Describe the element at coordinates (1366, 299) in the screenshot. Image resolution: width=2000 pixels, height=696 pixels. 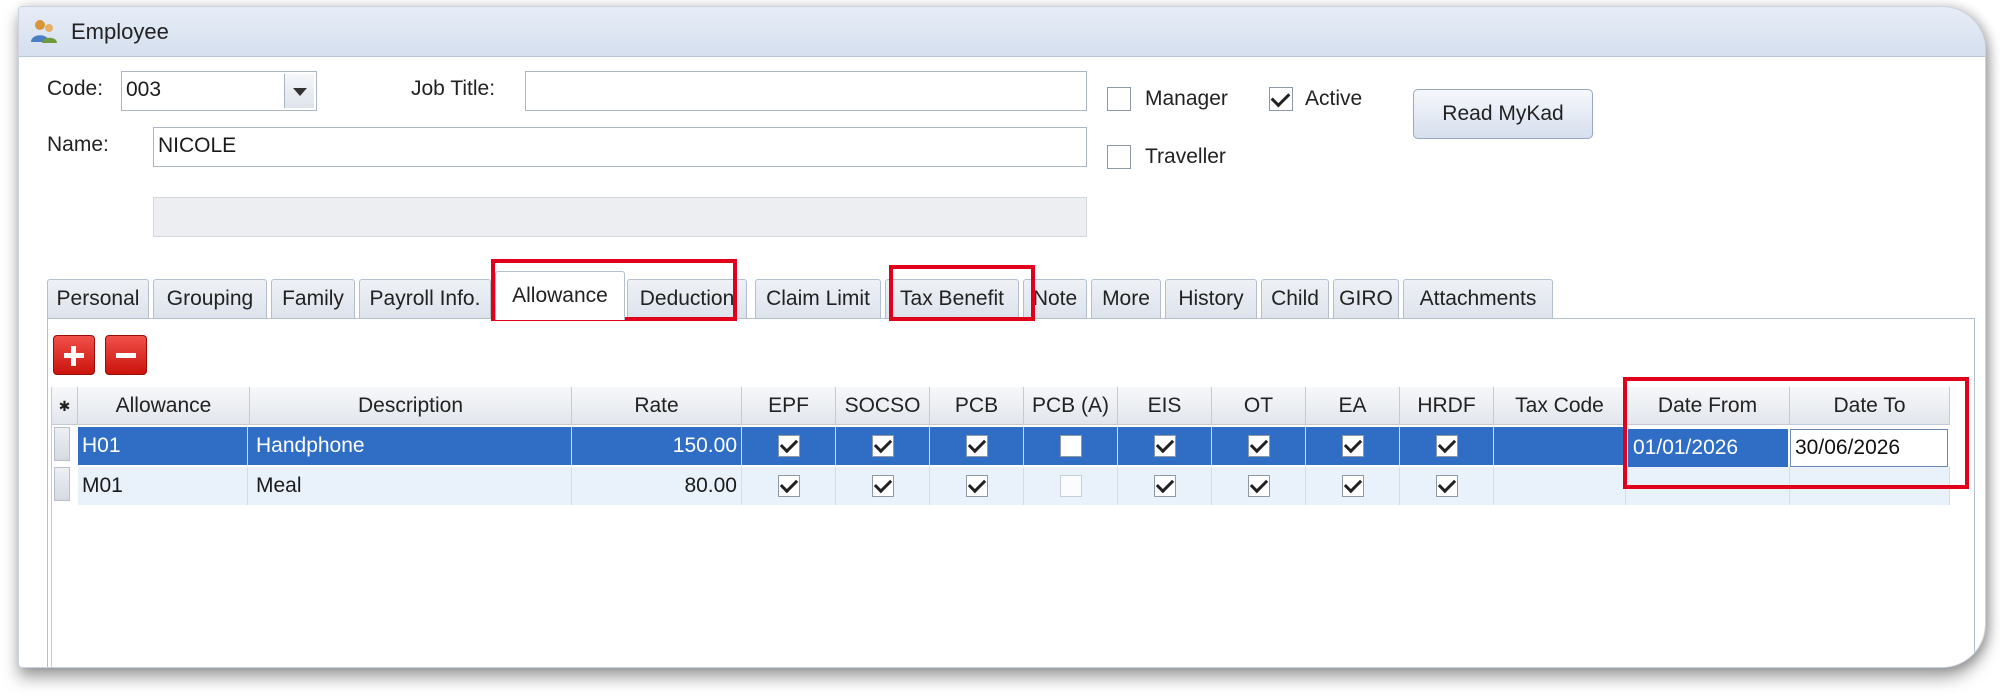
I see `tab-giro: GIRO` at that location.